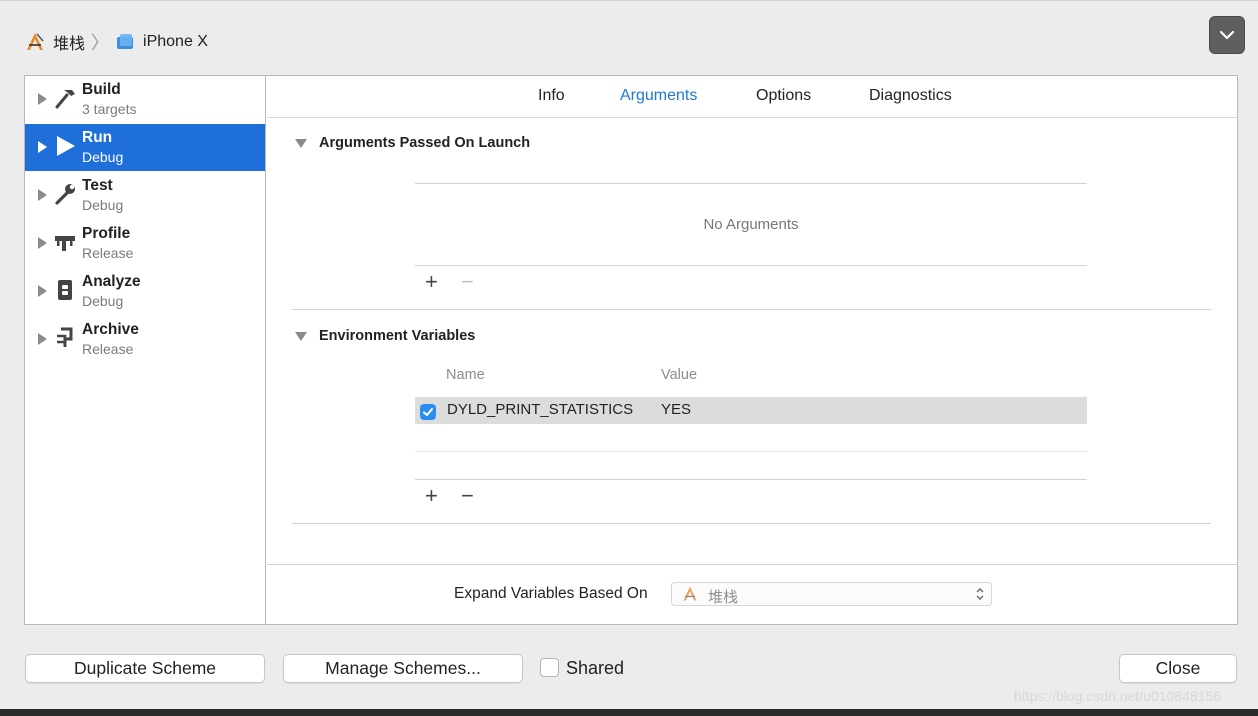 This screenshot has height=716, width=1258. I want to click on tab-options: Options, so click(783, 96).